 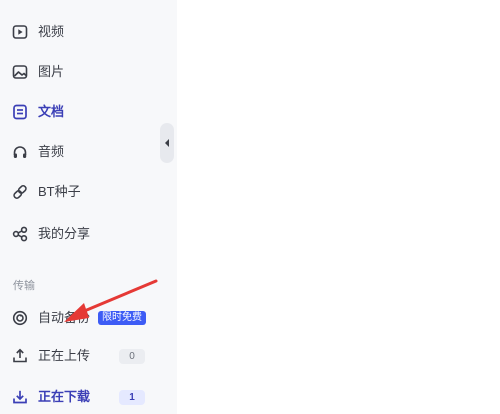 I want to click on sidebar-item-downloading: 正在下载, so click(x=88, y=397).